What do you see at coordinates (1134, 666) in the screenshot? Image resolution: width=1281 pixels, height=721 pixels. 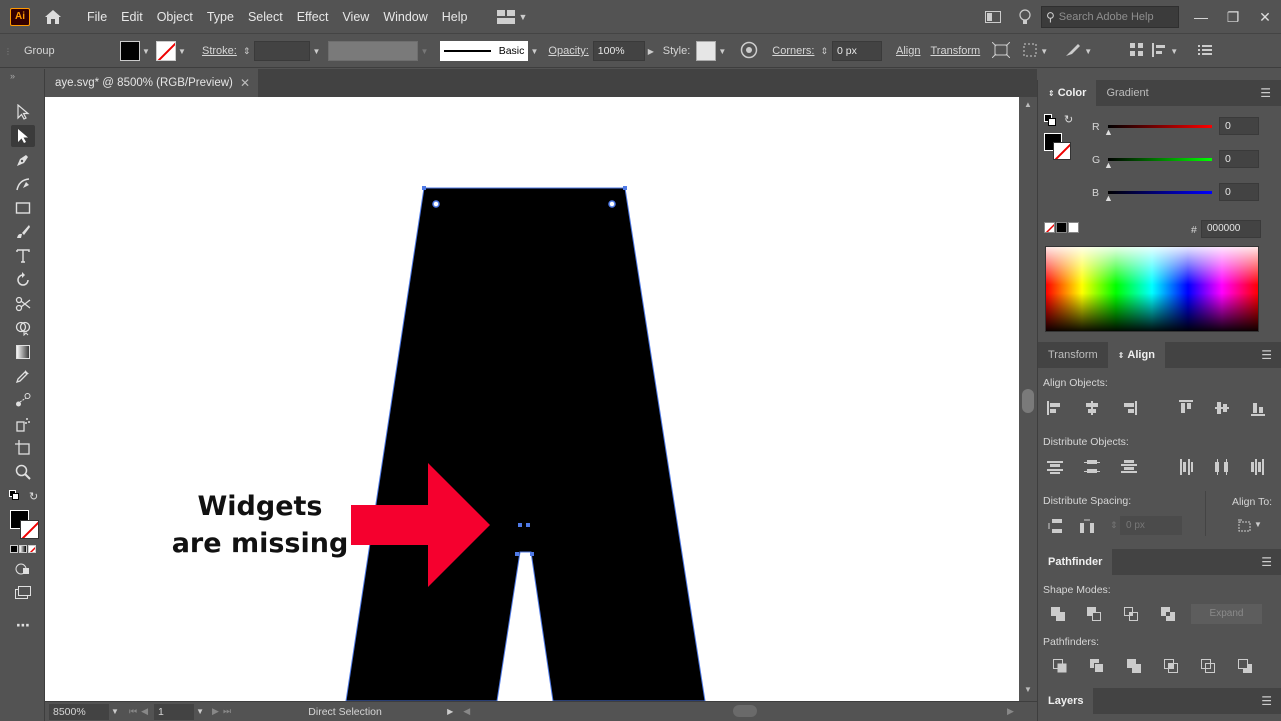 I see `merge-icon` at bounding box center [1134, 666].